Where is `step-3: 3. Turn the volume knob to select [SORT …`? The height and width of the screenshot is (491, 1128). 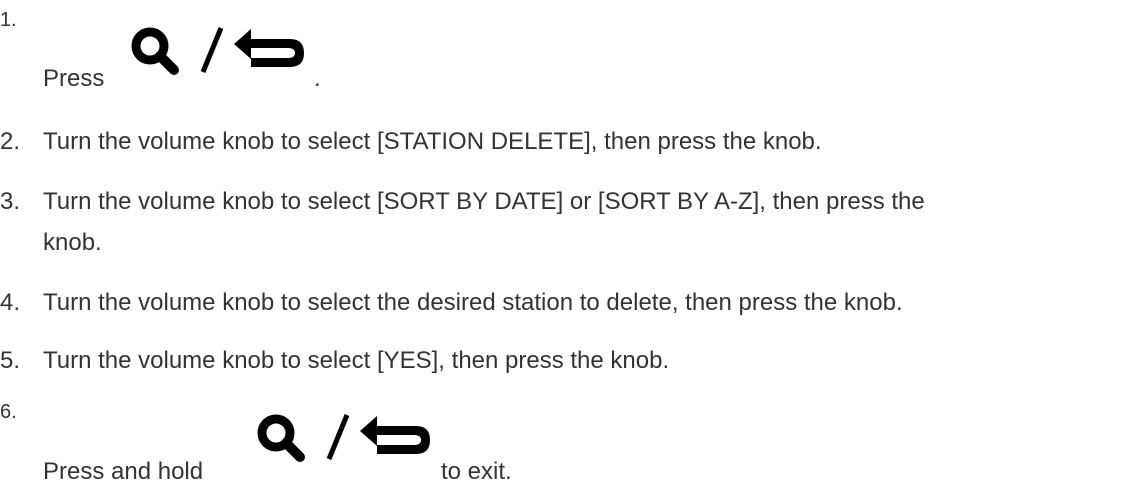 step-3: 3. Turn the volume knob to select [SORT … is located at coordinates (462, 222).